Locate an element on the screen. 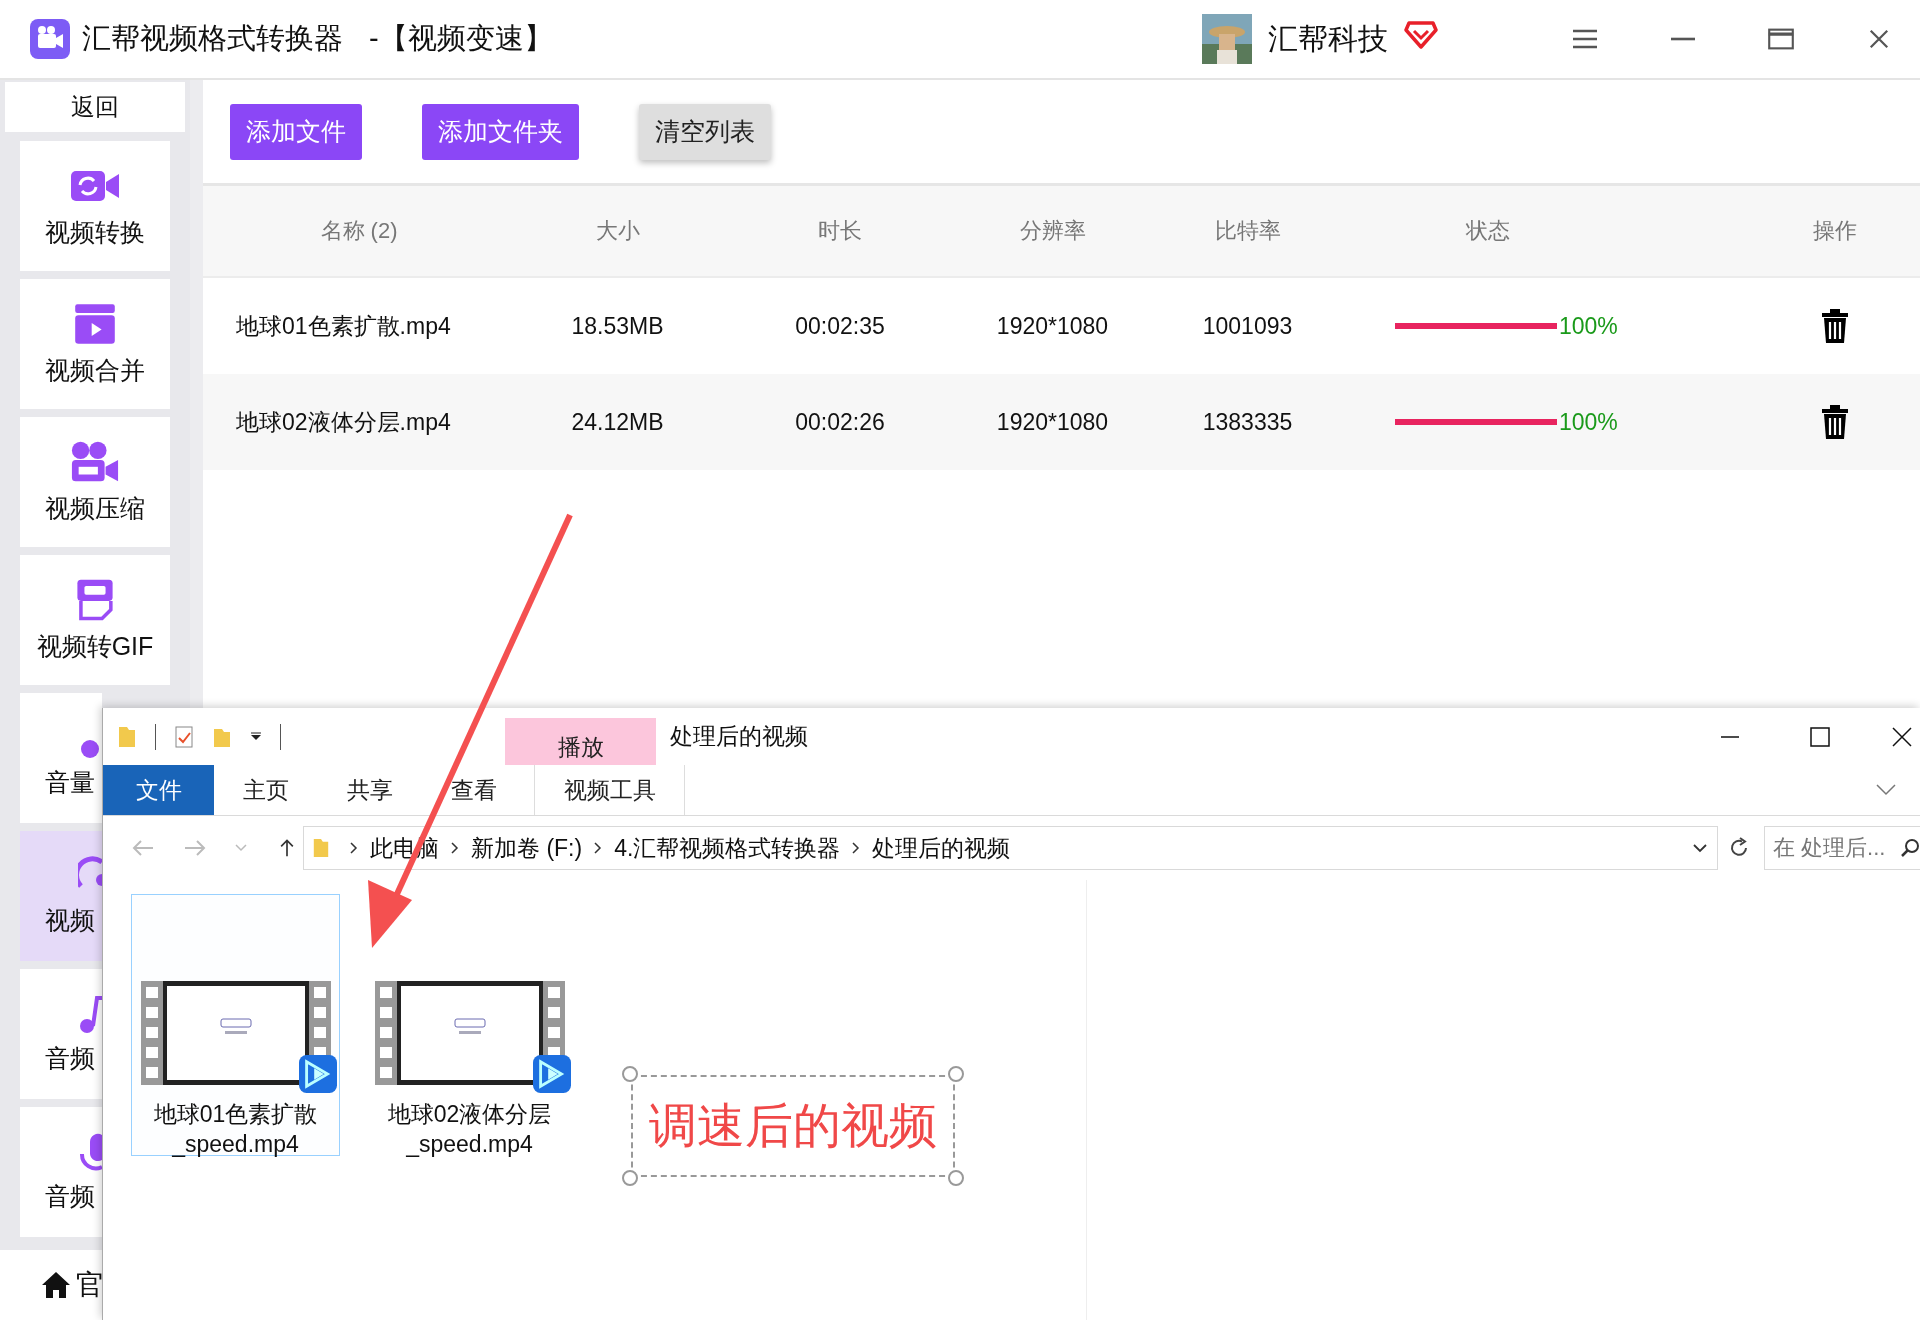 This screenshot has height=1320, width=1920. sidebar-item: 音量 is located at coordinates (61, 758).